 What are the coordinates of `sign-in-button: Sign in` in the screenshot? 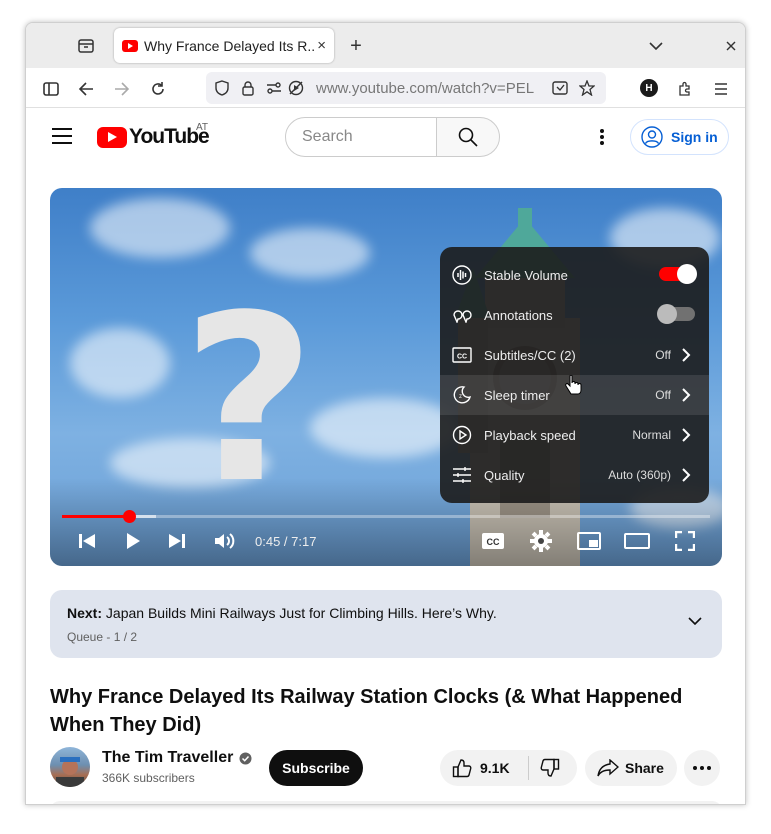 It's located at (679, 137).